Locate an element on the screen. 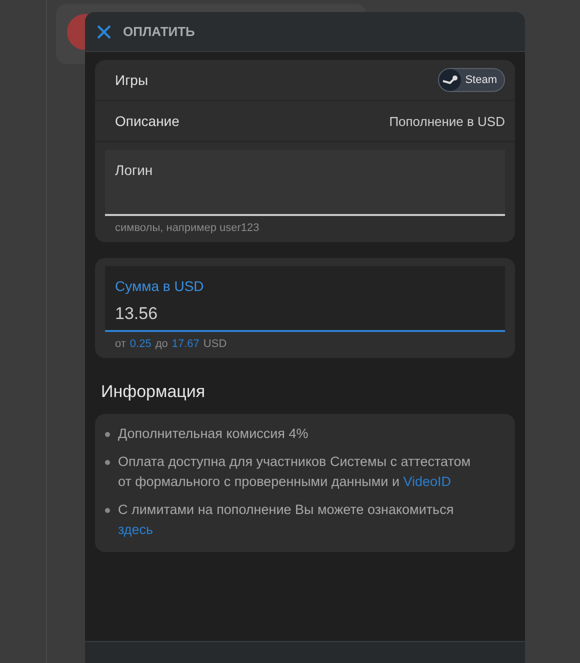  info-text: Оплата доступна для участников Системы с аттестатом от формального с проверенными данными и VideoID is located at coordinates (295, 472).